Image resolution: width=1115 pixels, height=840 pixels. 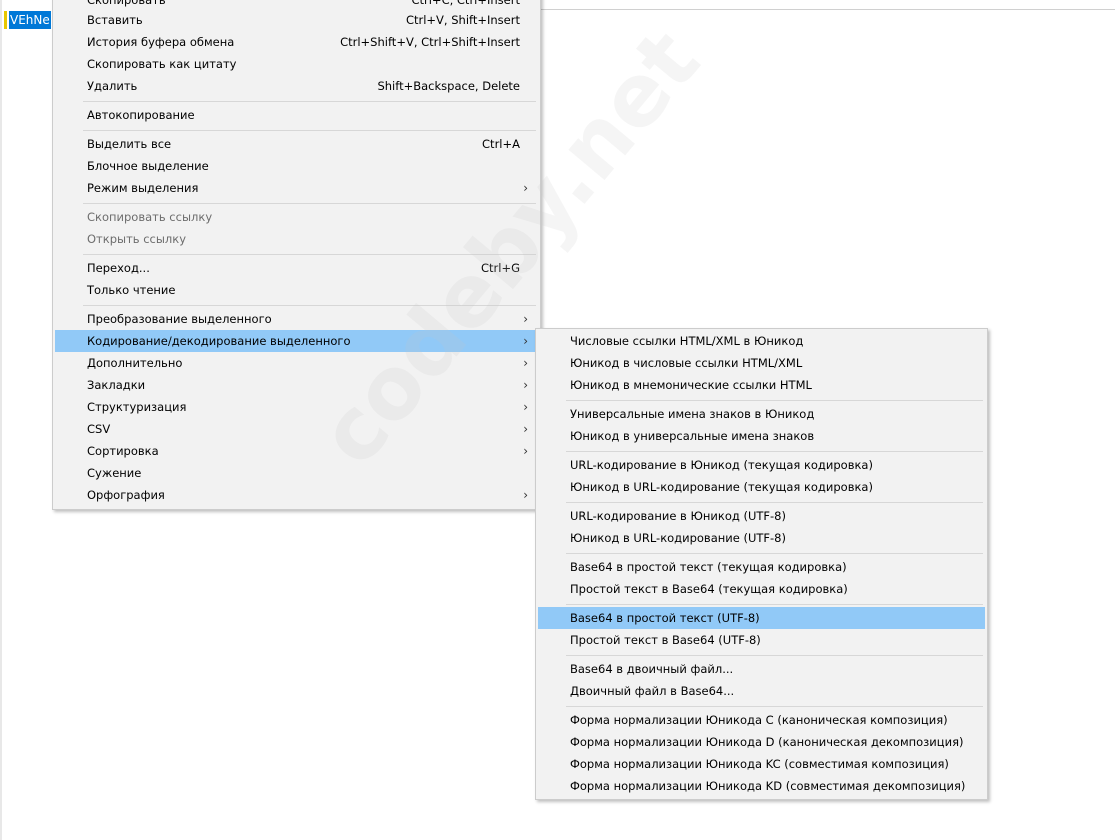 I want to click on menu-item-copy-link: Скопировать ссылку, so click(x=296, y=217).